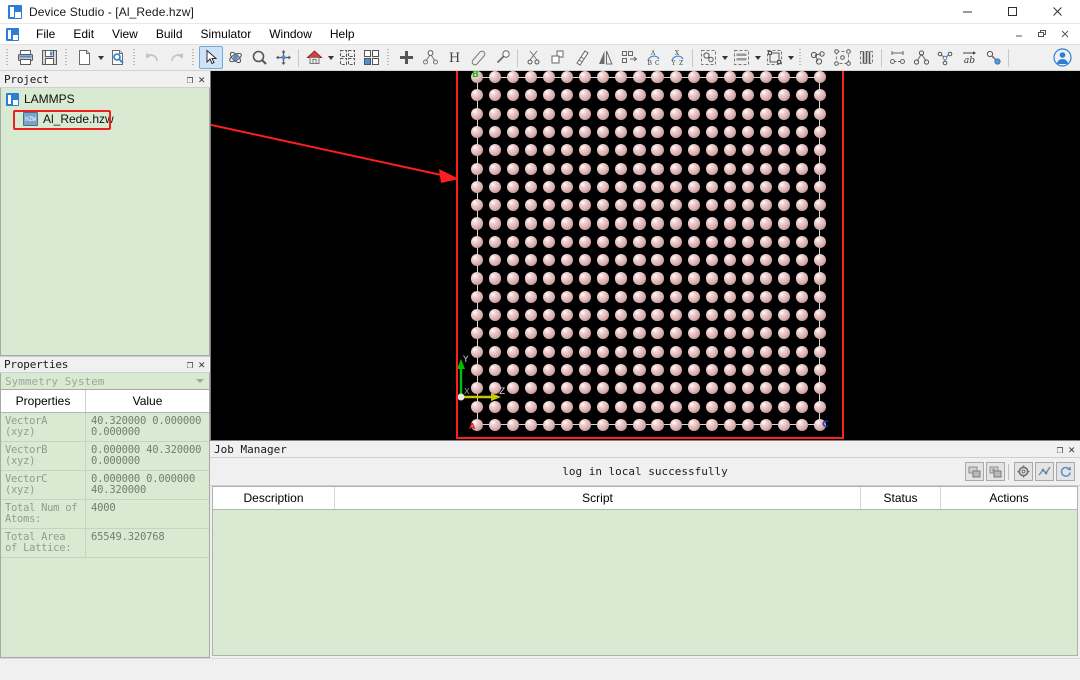 The width and height of the screenshot is (1080, 680). Describe the element at coordinates (677, 57) in the screenshot. I see `xyz-rotate-icon: X Y Z` at that location.